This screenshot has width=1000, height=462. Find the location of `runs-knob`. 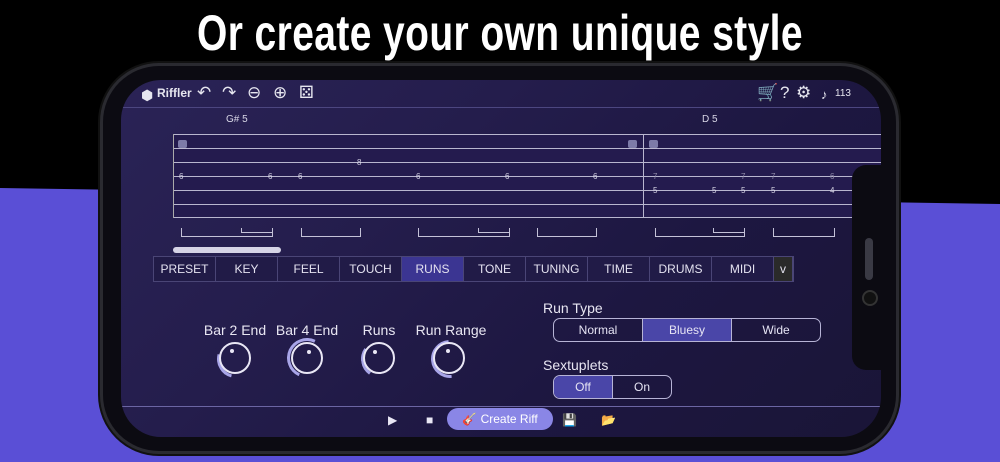

runs-knob is located at coordinates (379, 358).